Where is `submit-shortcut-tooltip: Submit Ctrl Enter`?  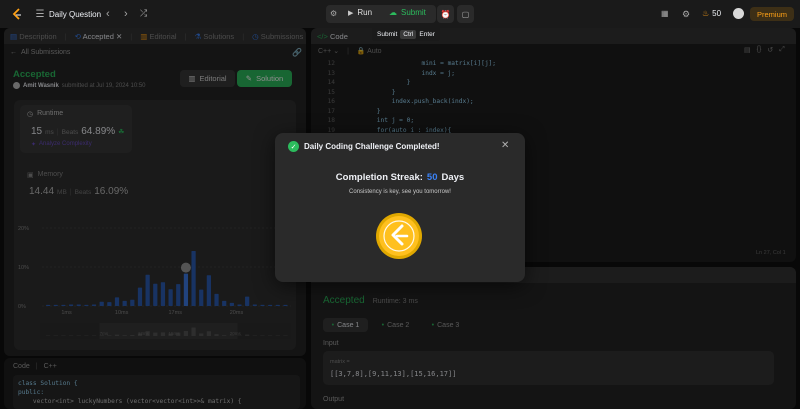
submit-shortcut-tooltip: Submit Ctrl Enter is located at coordinates (406, 34).